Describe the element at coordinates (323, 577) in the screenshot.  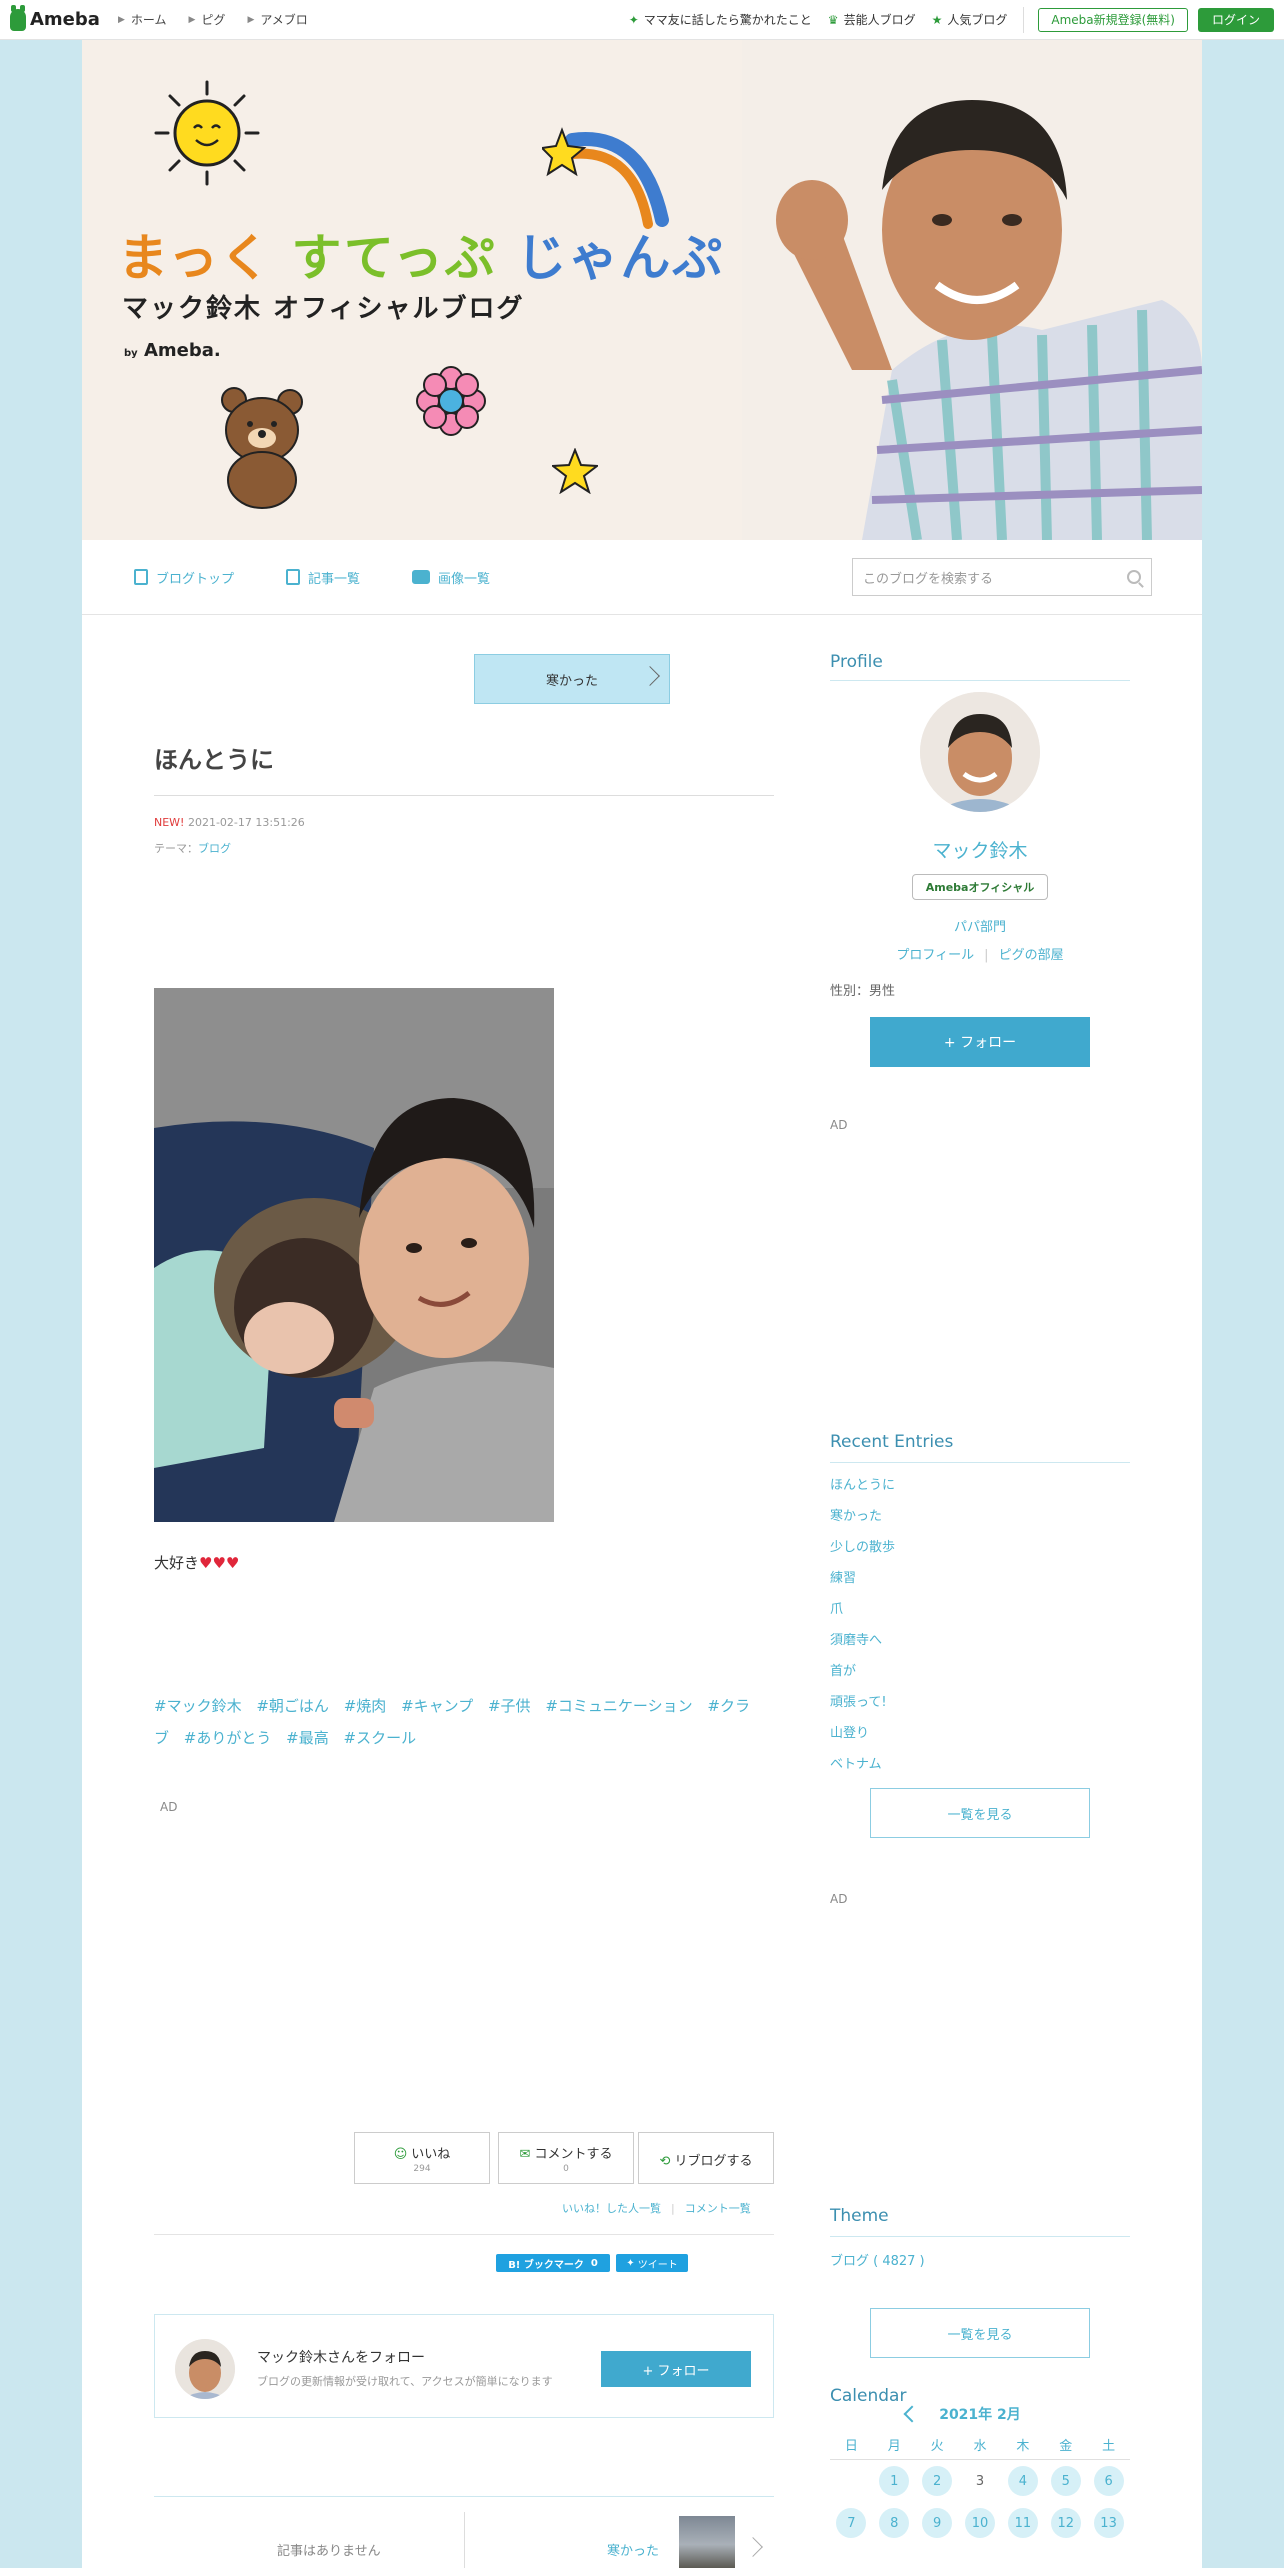
I see `nav-entry-list: 記事一覧` at that location.